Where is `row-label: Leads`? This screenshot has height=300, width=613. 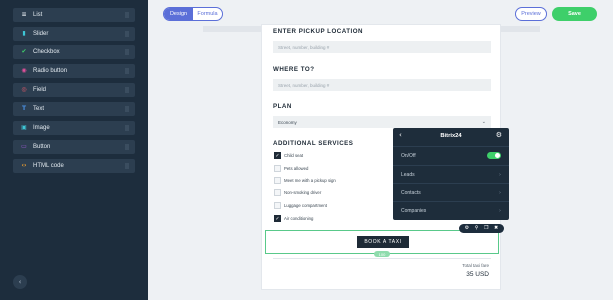
row-label: Leads is located at coordinates (408, 174).